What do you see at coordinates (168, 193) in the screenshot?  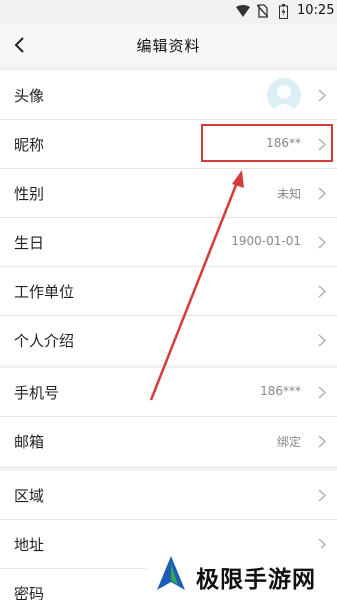 I see `row-gender: 性别 未知` at bounding box center [168, 193].